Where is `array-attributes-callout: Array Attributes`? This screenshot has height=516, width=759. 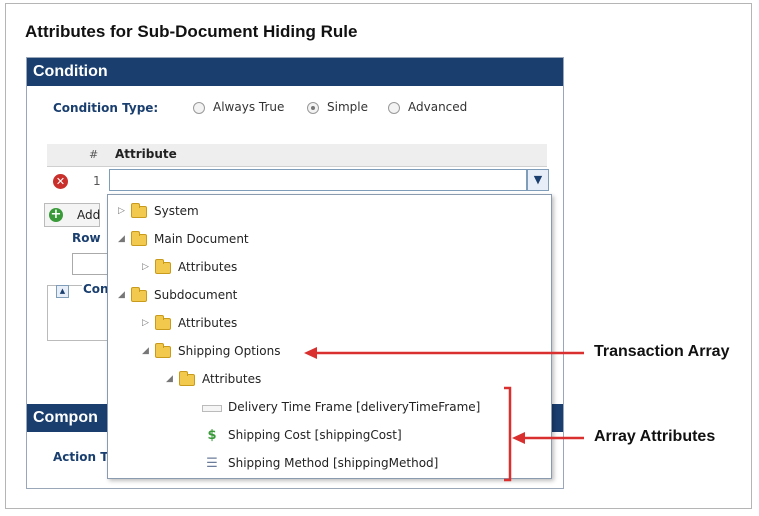 array-attributes-callout: Array Attributes is located at coordinates (655, 436).